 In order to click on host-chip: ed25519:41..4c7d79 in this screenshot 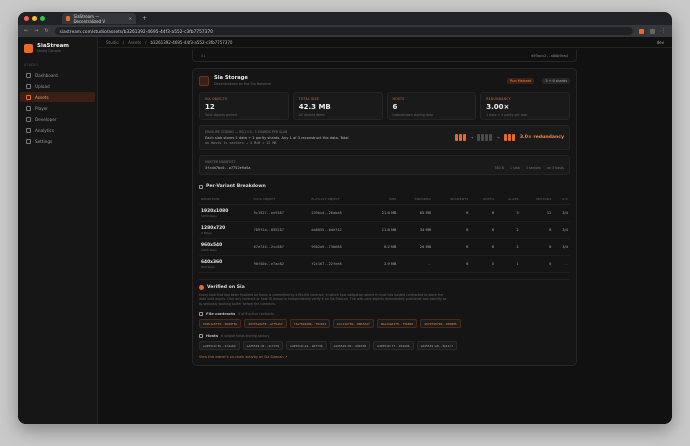, I will do `click(263, 346)`.